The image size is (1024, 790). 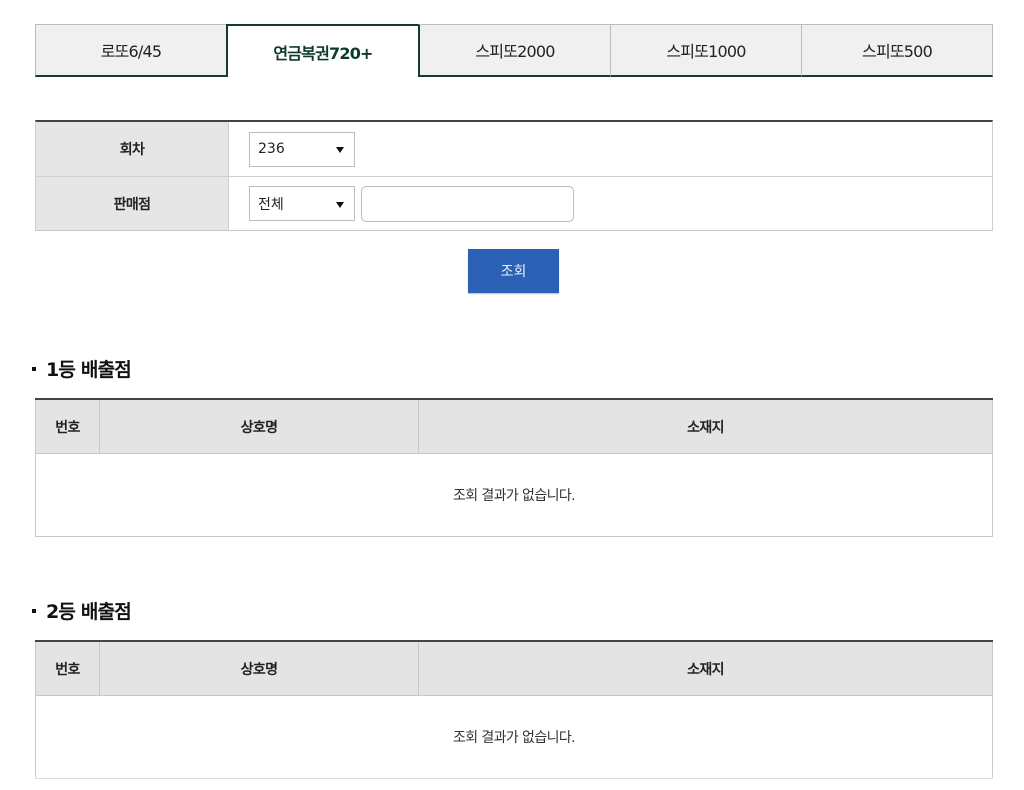 I want to click on tab-lotto645: 로또6/45, so click(x=130, y=50).